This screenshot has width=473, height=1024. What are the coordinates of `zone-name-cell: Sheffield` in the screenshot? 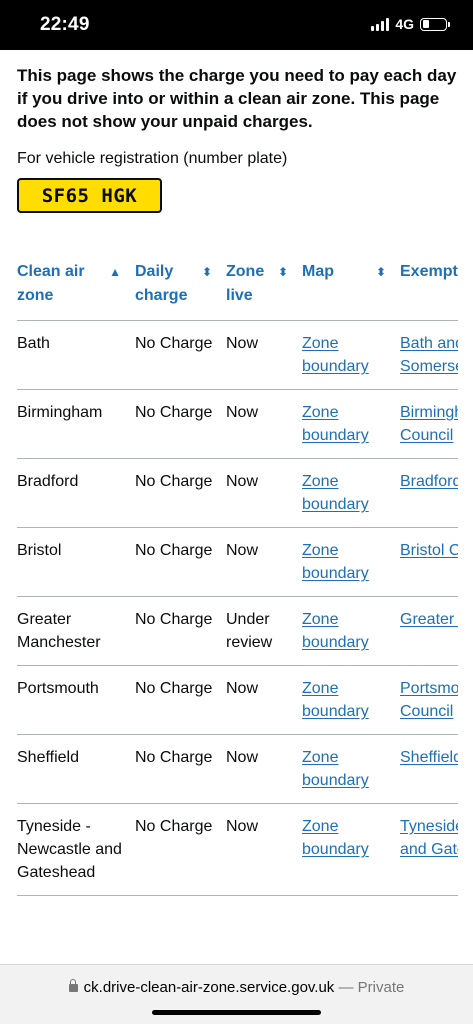 It's located at (76, 769).